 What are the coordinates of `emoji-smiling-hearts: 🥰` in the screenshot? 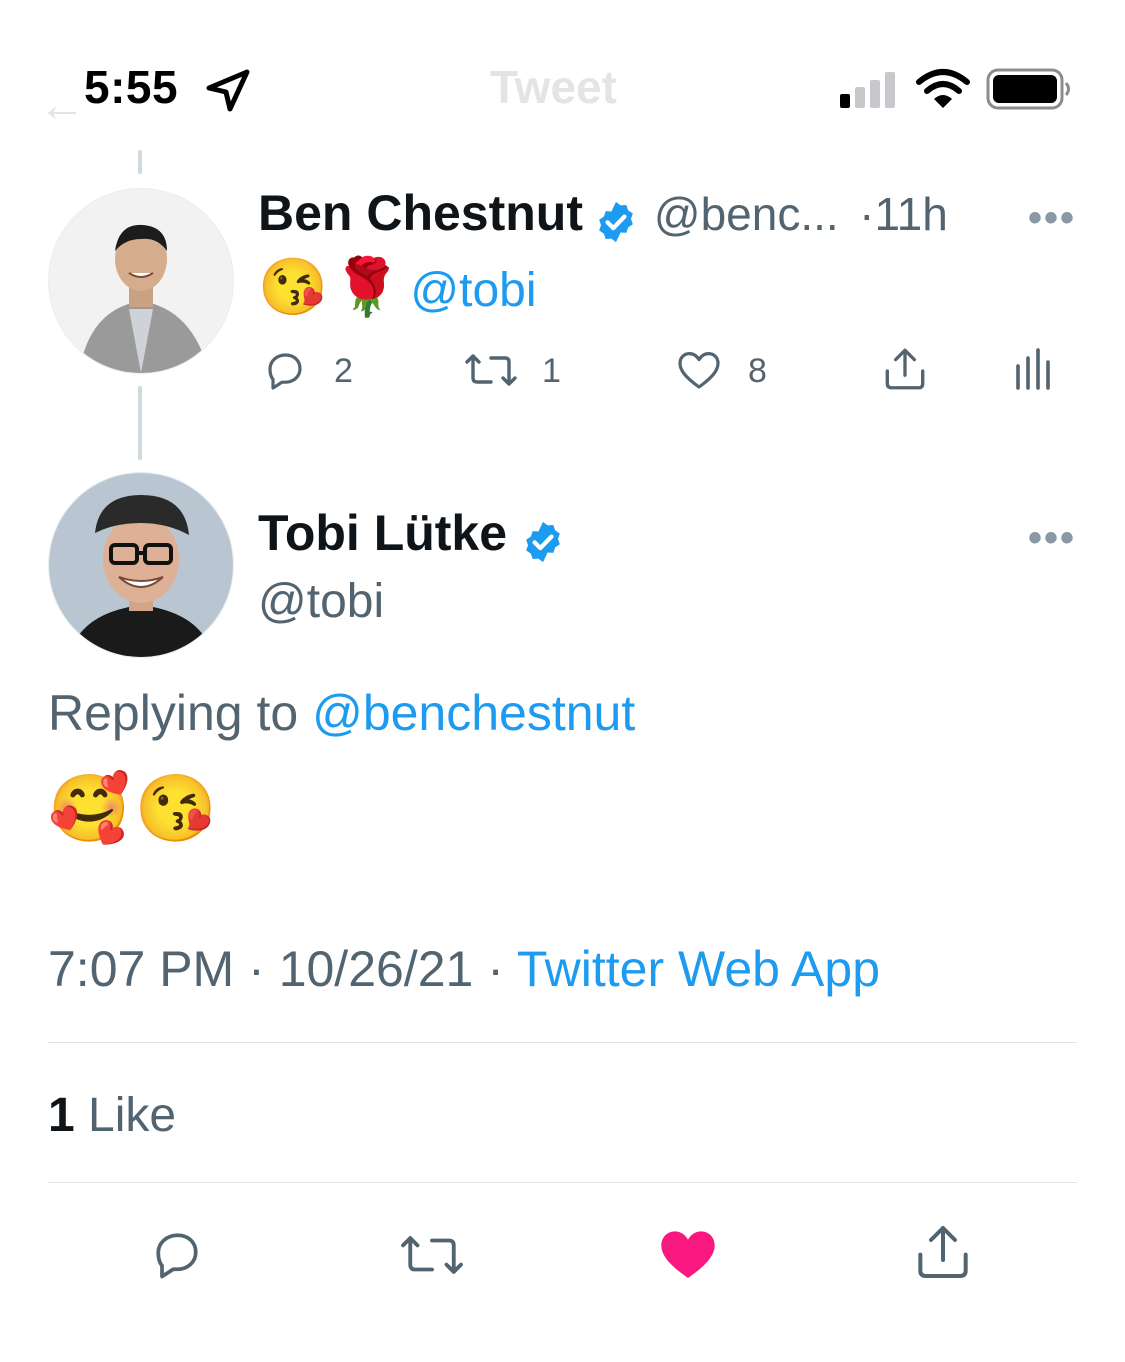 It's located at (89, 808).